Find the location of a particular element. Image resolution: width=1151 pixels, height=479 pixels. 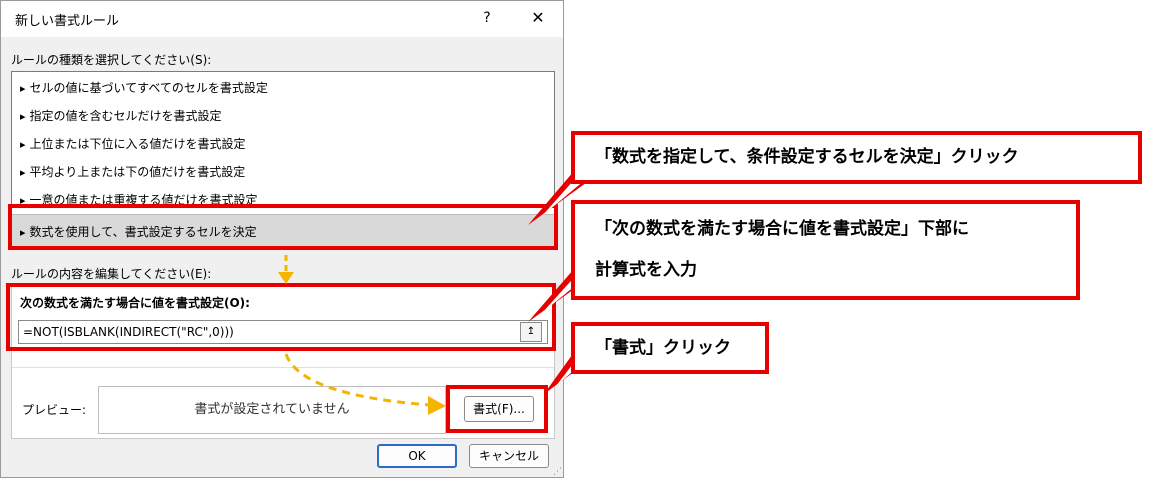

down-arrow-head is located at coordinates (286, 278).